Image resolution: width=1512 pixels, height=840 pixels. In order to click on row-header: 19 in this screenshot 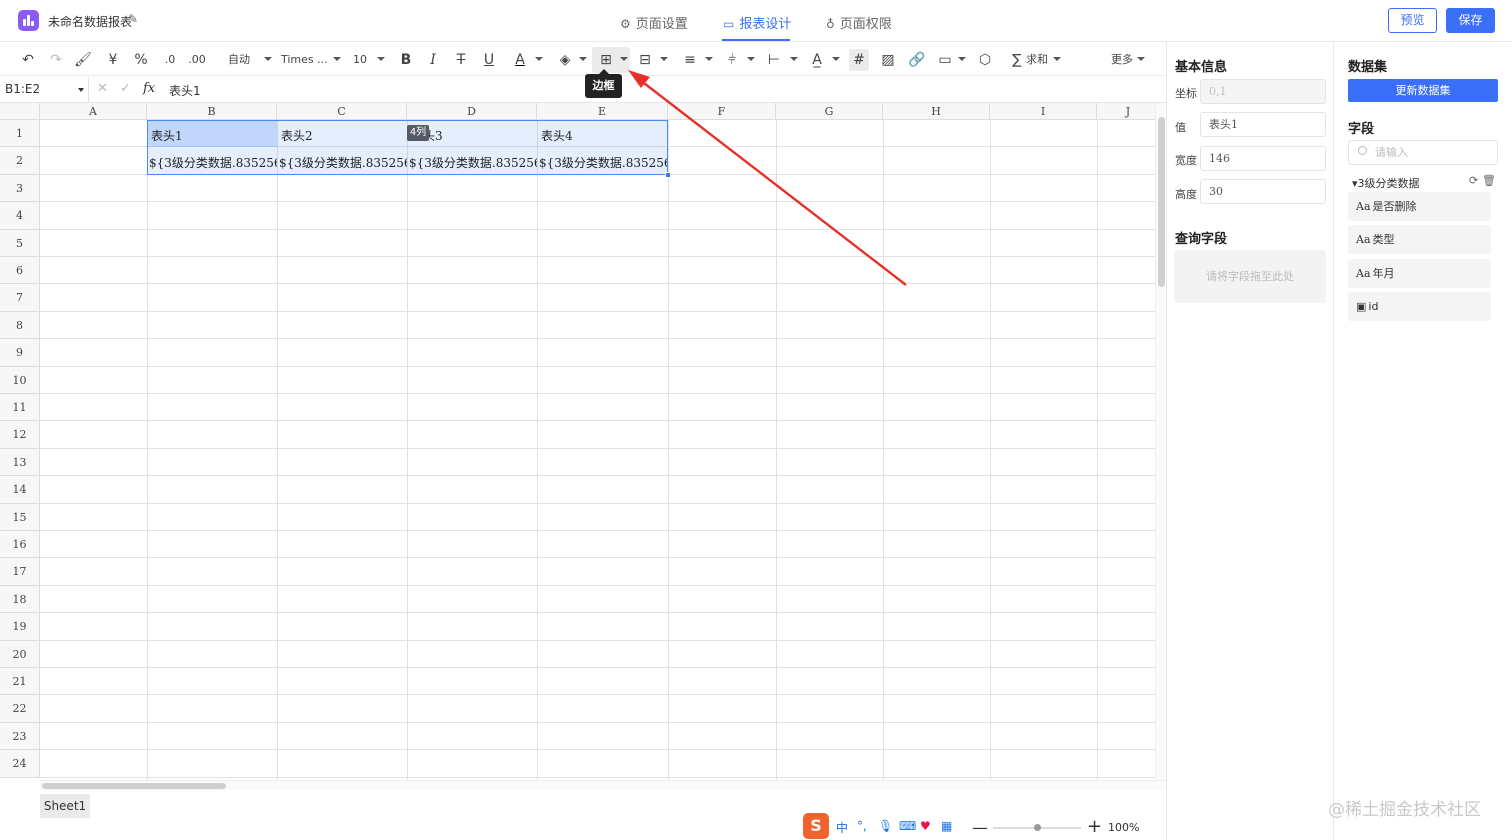, I will do `click(20, 627)`.